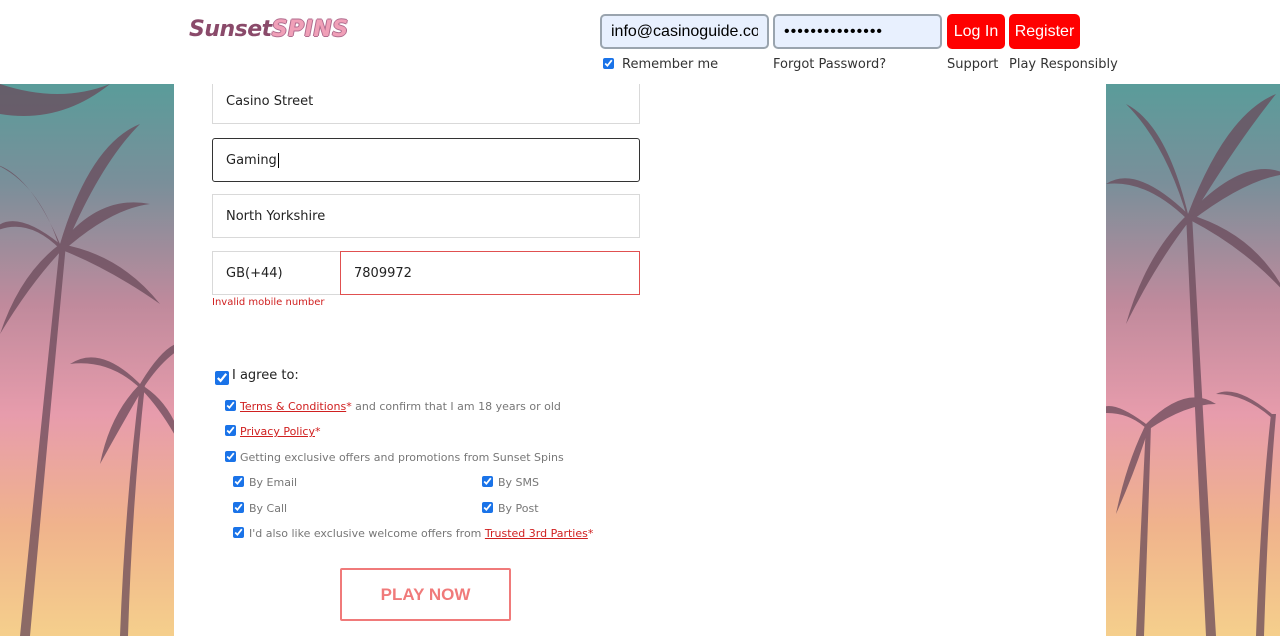 This screenshot has width=1280, height=636. What do you see at coordinates (519, 482) in the screenshot?
I see `by-sms-label: By SMS` at bounding box center [519, 482].